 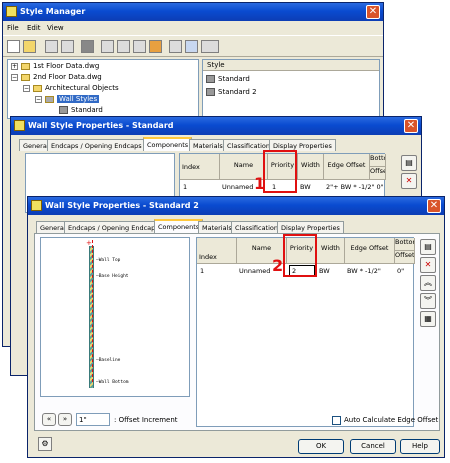 What do you see at coordinates (420, 446) in the screenshot?
I see `help-button: Help` at bounding box center [420, 446].